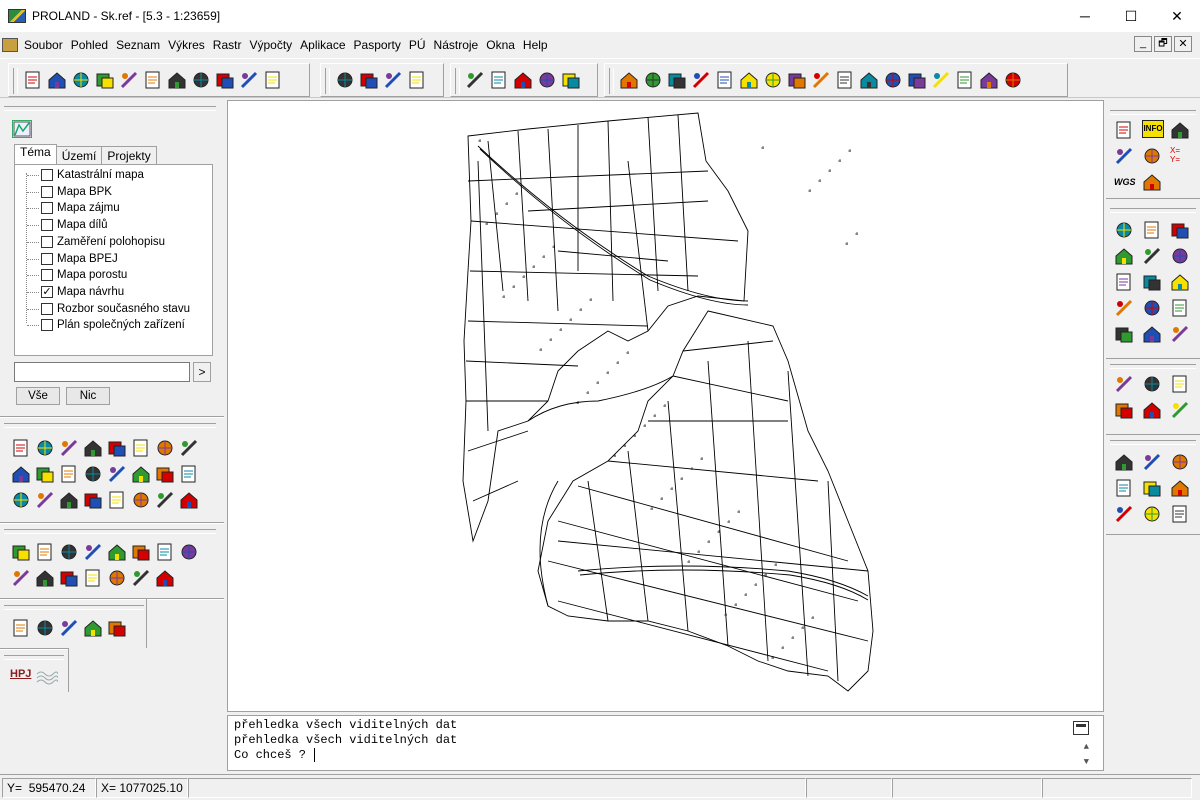 This screenshot has height=800, width=1200. What do you see at coordinates (142, 475) in the screenshot?
I see `vfp-icon` at bounding box center [142, 475].